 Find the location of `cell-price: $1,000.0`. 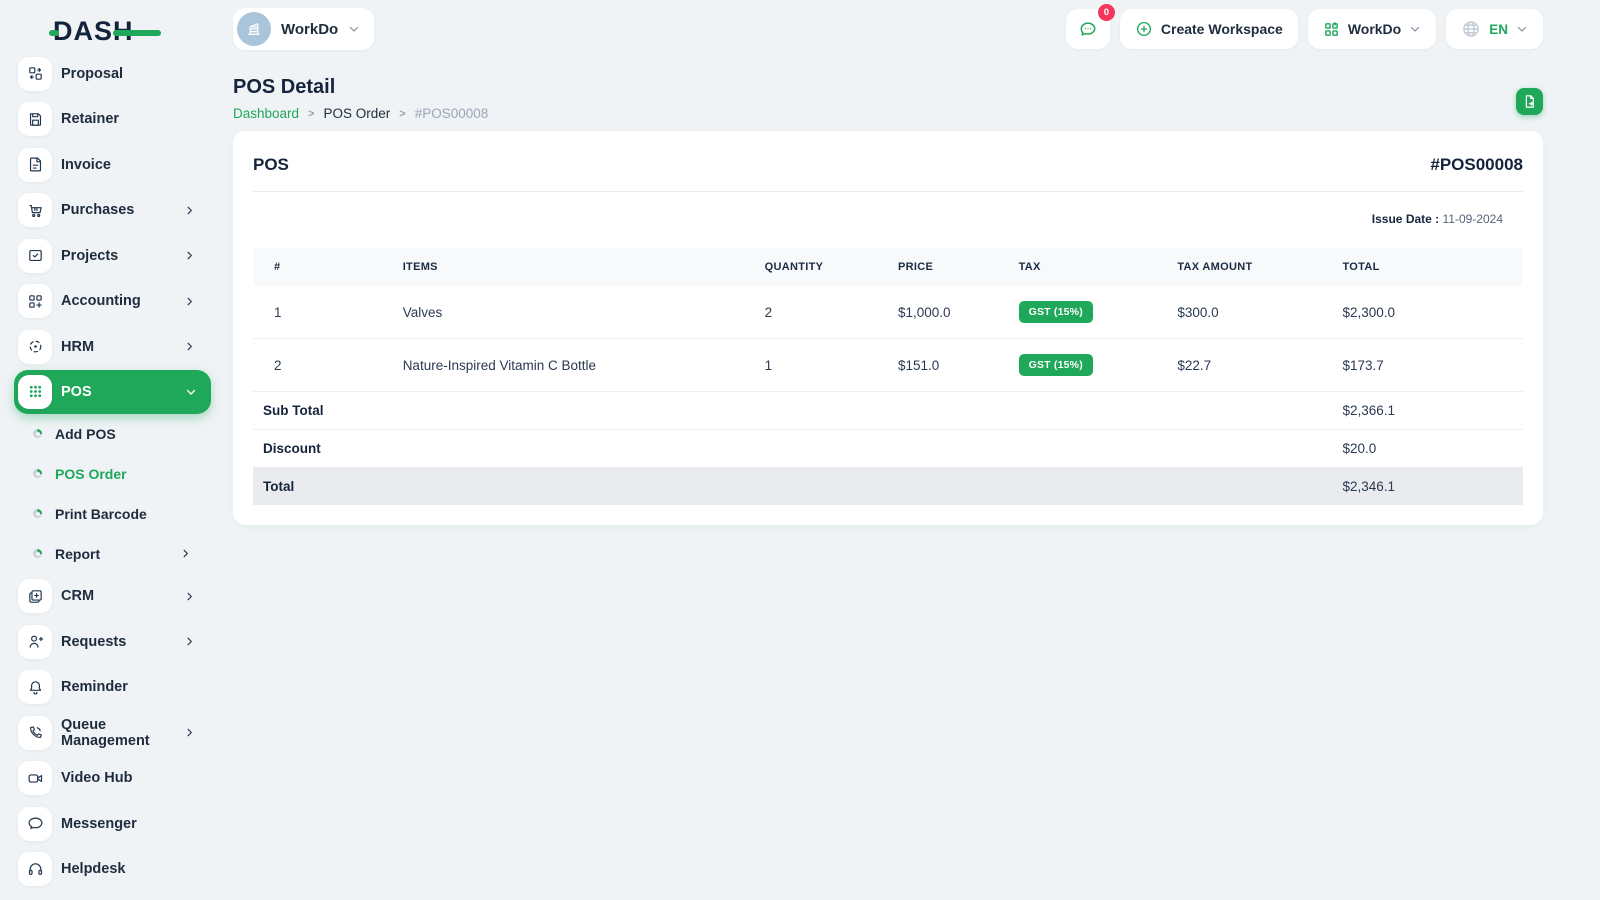

cell-price: $1,000.0 is located at coordinates (948, 312).